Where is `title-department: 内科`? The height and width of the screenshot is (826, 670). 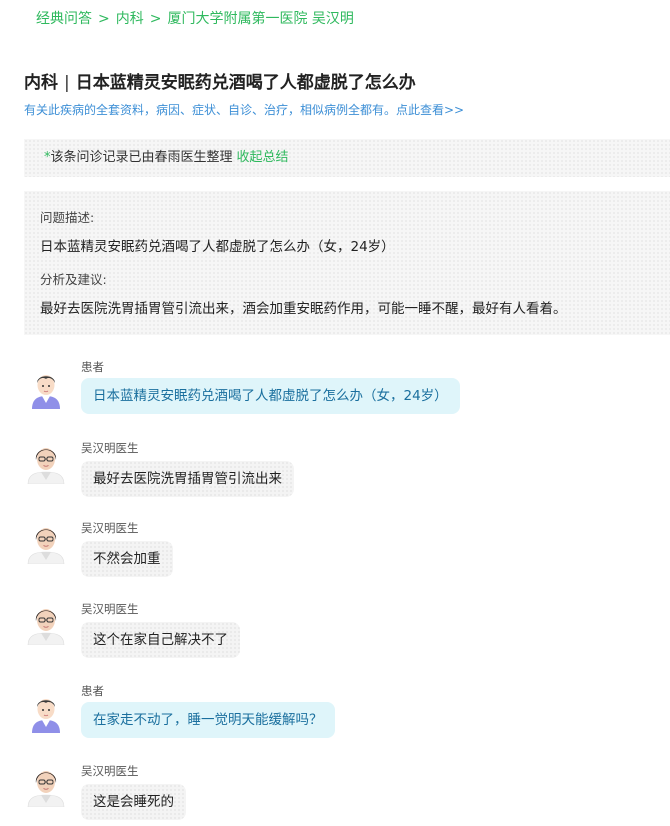
title-department: 内科 is located at coordinates (41, 83).